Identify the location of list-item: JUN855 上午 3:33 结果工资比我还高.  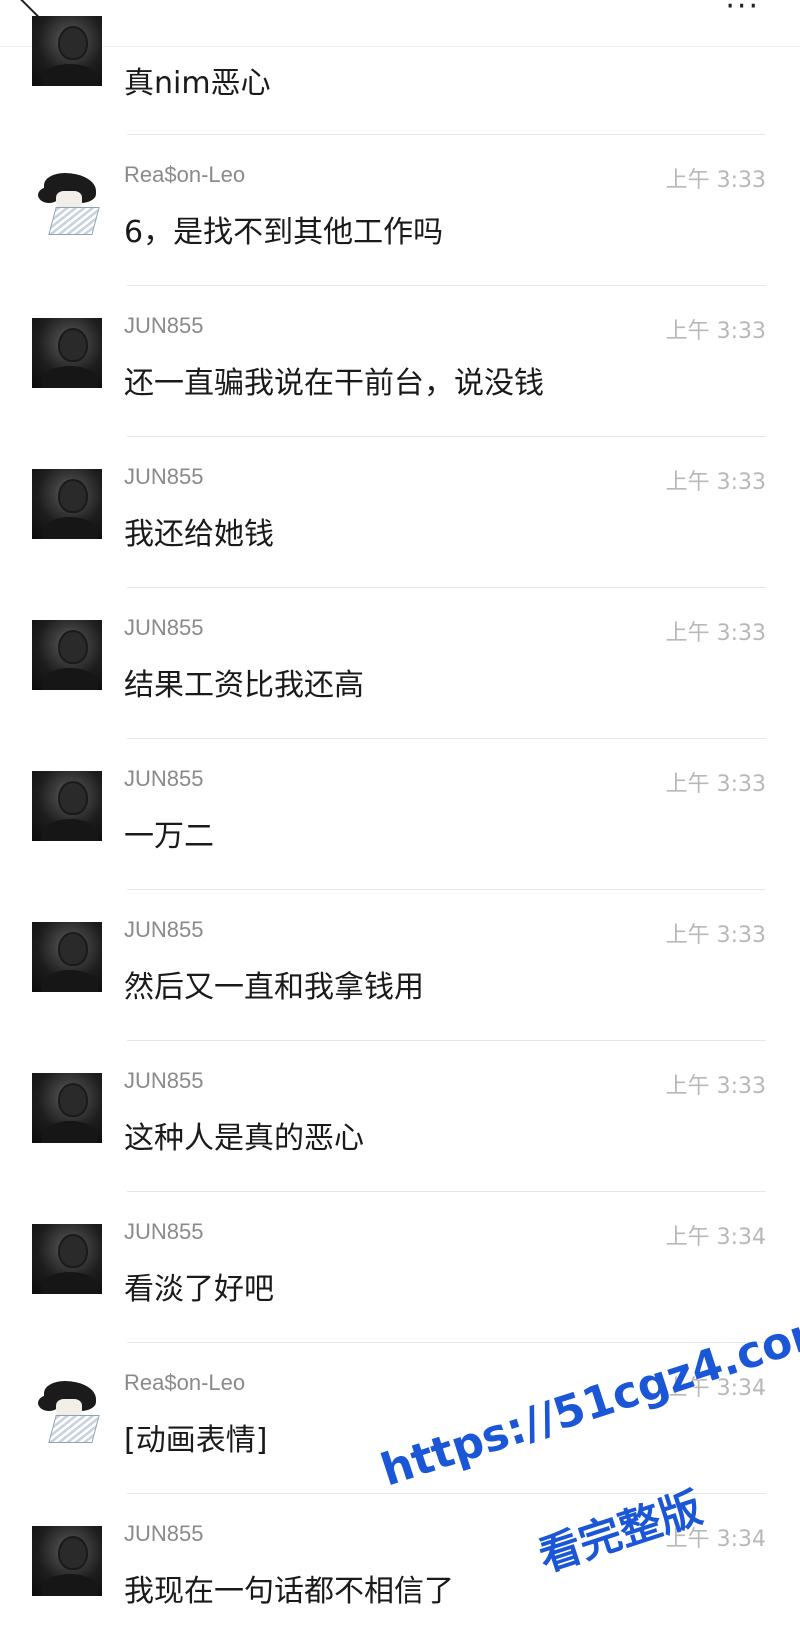
(400, 663).